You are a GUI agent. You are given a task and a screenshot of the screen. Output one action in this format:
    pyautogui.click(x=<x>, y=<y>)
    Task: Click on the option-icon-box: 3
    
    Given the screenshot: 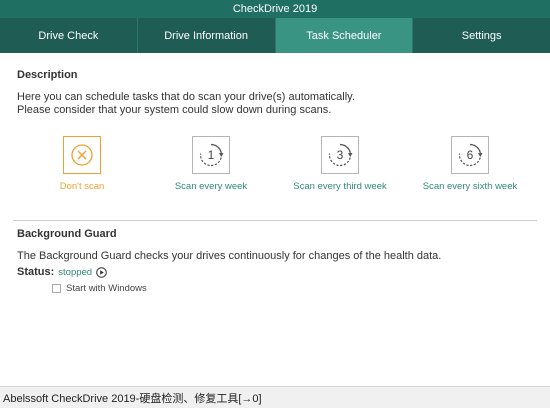 What is the action you would take?
    pyautogui.click(x=340, y=155)
    